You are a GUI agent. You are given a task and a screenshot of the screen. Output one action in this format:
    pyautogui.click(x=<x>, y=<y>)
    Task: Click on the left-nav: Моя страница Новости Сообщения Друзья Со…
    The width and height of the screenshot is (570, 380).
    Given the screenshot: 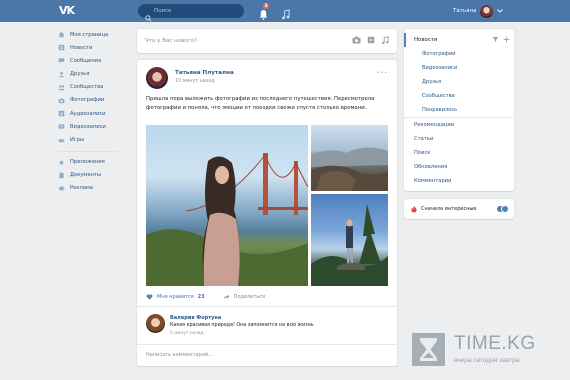 What is the action you would take?
    pyautogui.click(x=93, y=112)
    